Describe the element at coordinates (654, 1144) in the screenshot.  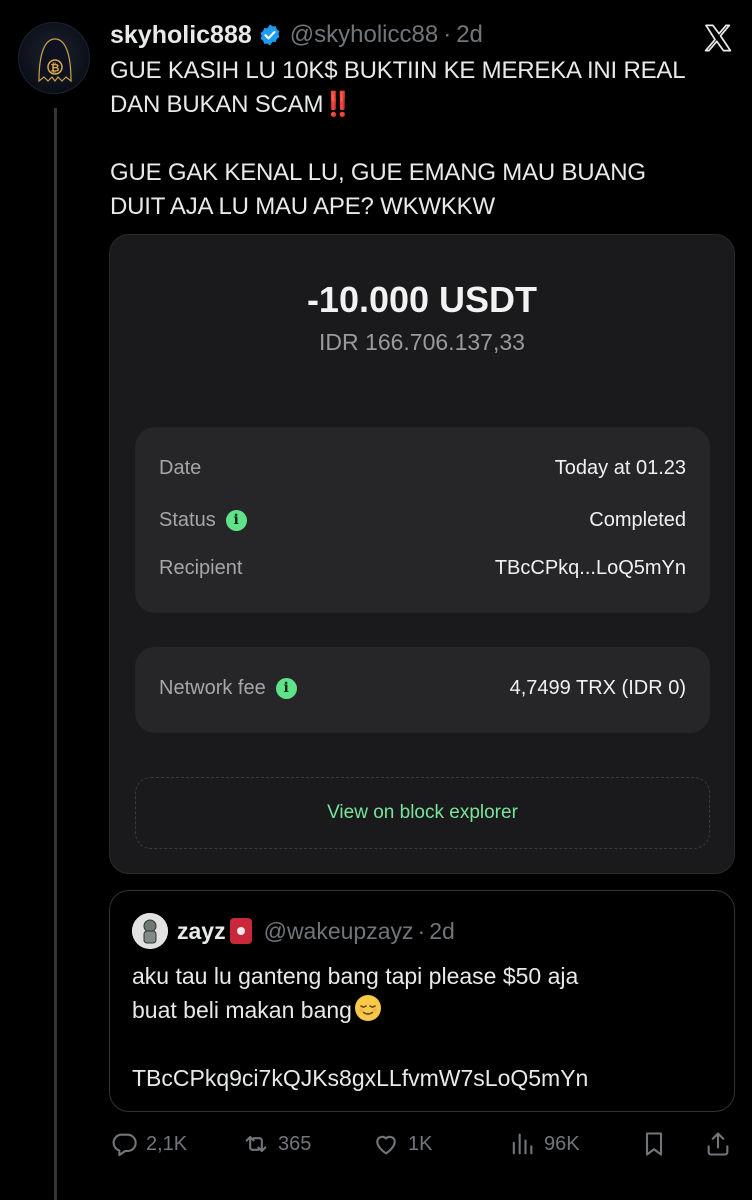
I see `bookmark-icon` at that location.